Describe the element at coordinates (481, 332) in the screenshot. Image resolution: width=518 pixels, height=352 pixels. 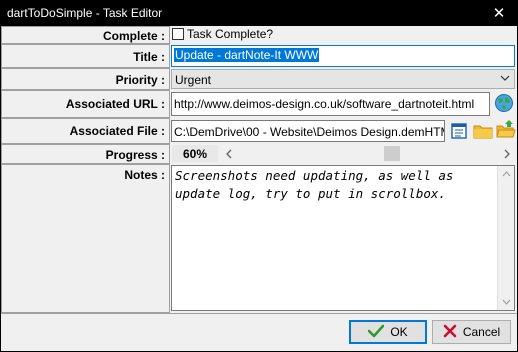
I see `cancel-label: Cancel` at that location.